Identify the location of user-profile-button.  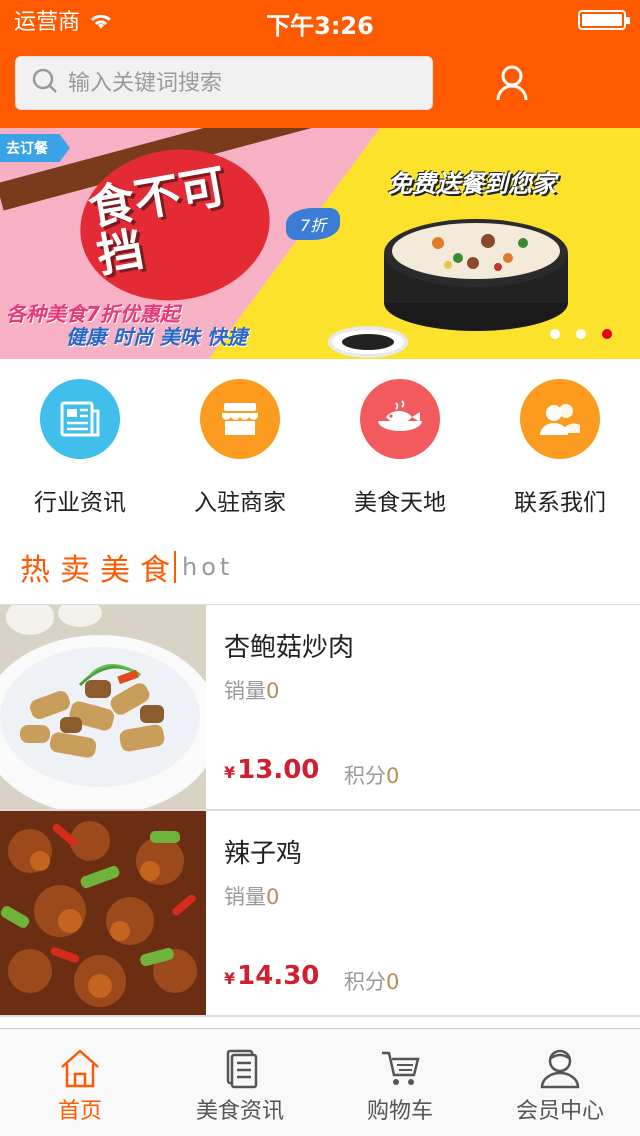
(512, 84).